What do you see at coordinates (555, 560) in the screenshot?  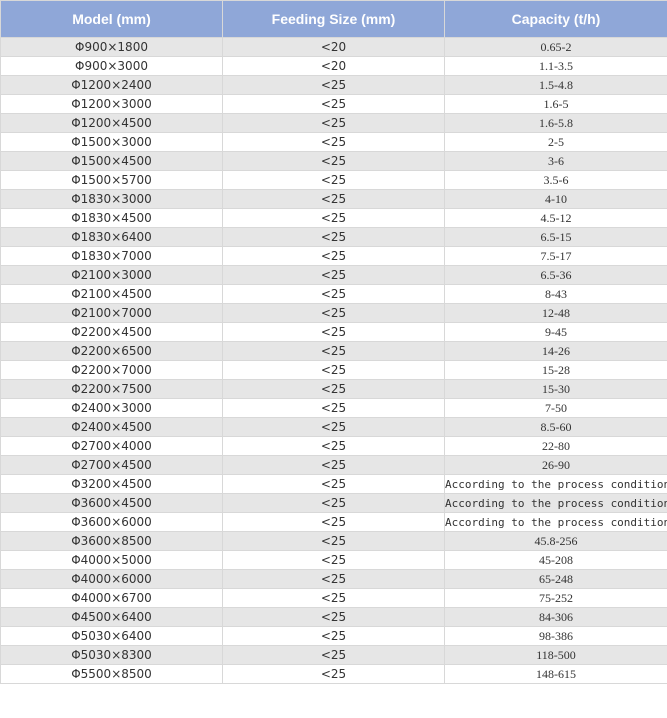 I see `capacity-cell: 45-208` at bounding box center [555, 560].